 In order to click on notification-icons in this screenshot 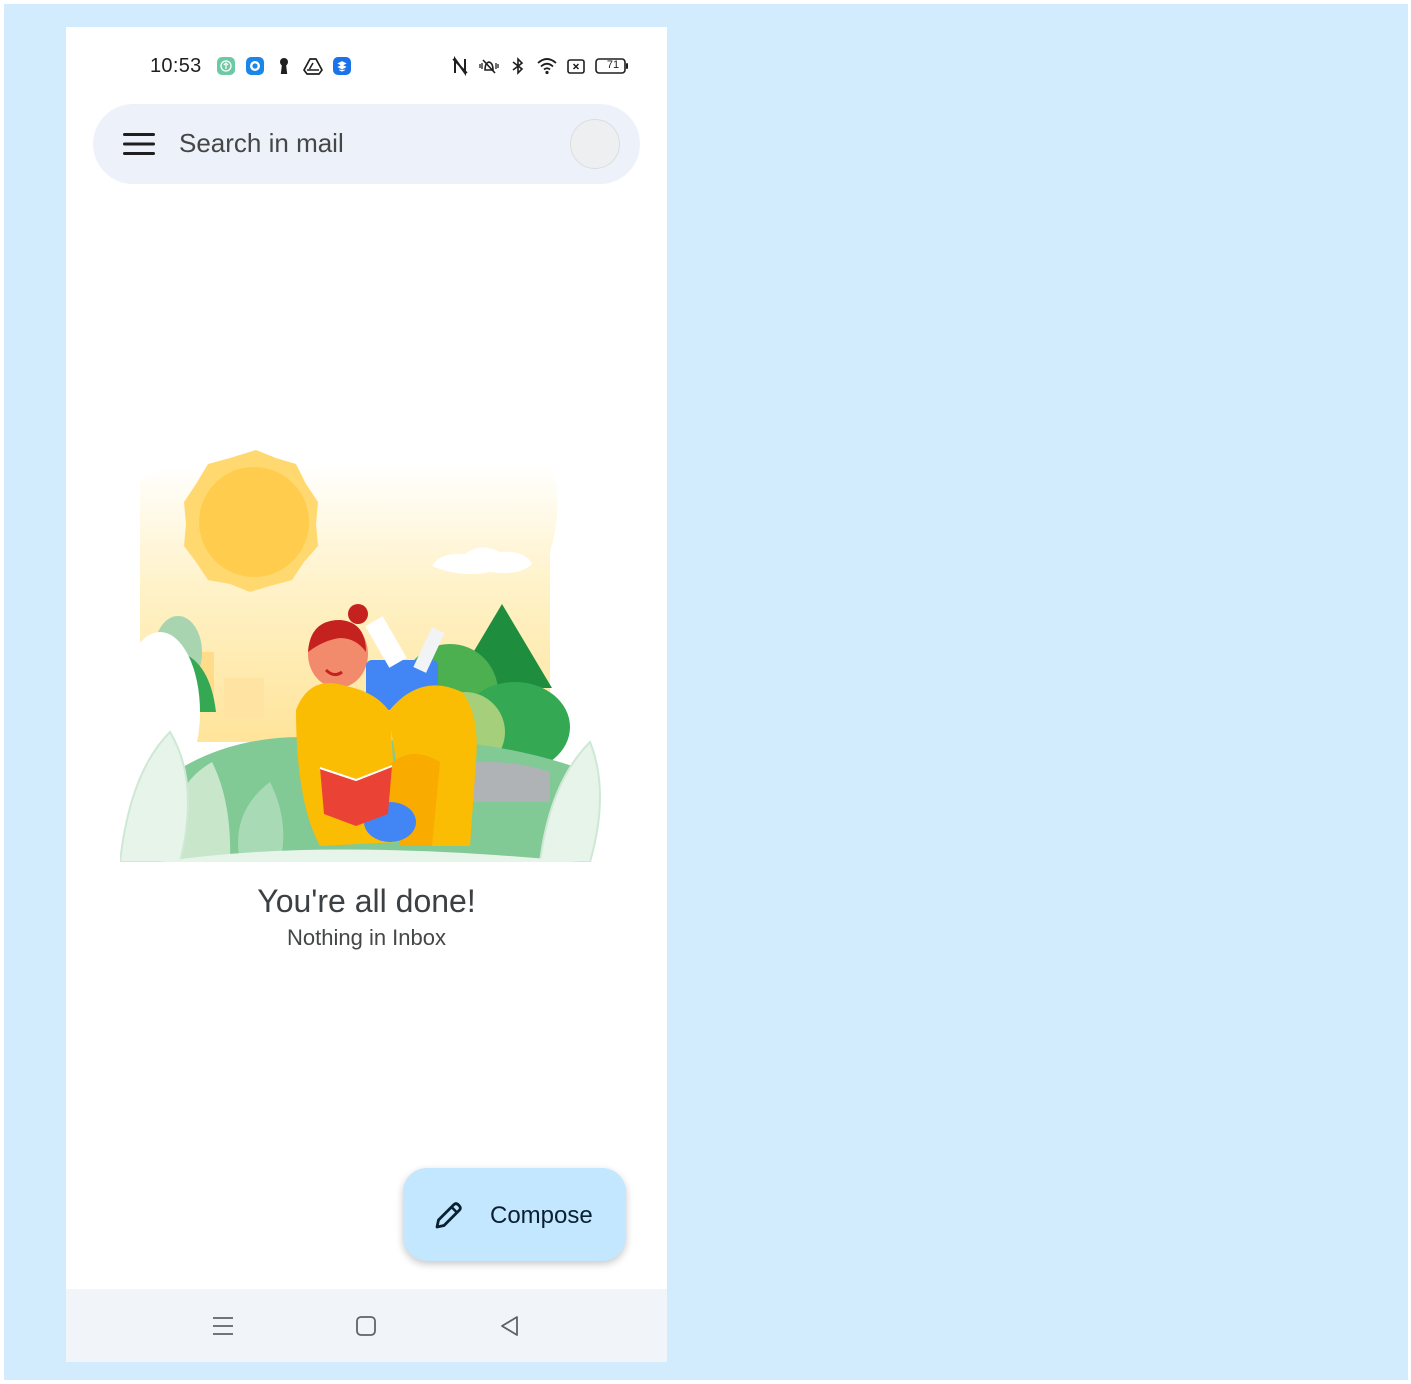, I will do `click(284, 66)`.